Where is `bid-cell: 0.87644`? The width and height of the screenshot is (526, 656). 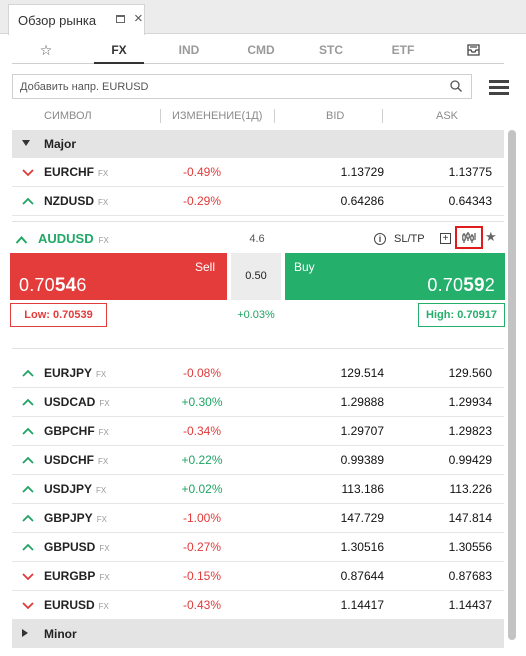
bid-cell: 0.87644 is located at coordinates (334, 576).